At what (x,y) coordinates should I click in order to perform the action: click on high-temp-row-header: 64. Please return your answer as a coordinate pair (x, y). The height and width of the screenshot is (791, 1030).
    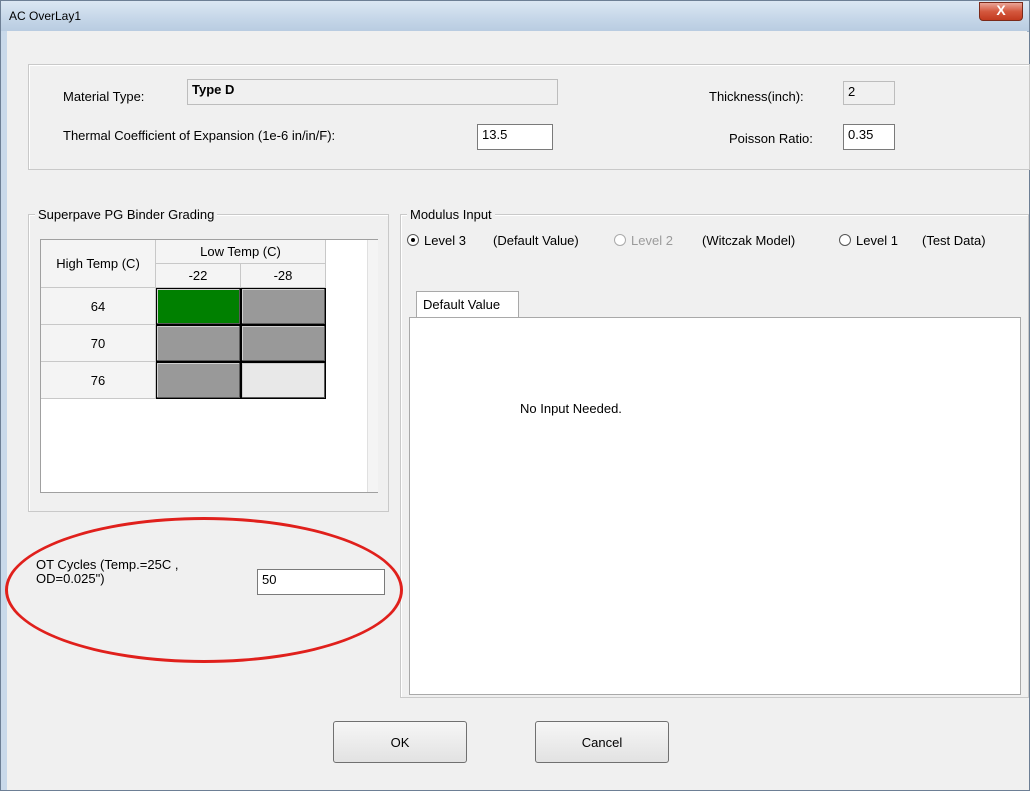
    Looking at the image, I should click on (98, 306).